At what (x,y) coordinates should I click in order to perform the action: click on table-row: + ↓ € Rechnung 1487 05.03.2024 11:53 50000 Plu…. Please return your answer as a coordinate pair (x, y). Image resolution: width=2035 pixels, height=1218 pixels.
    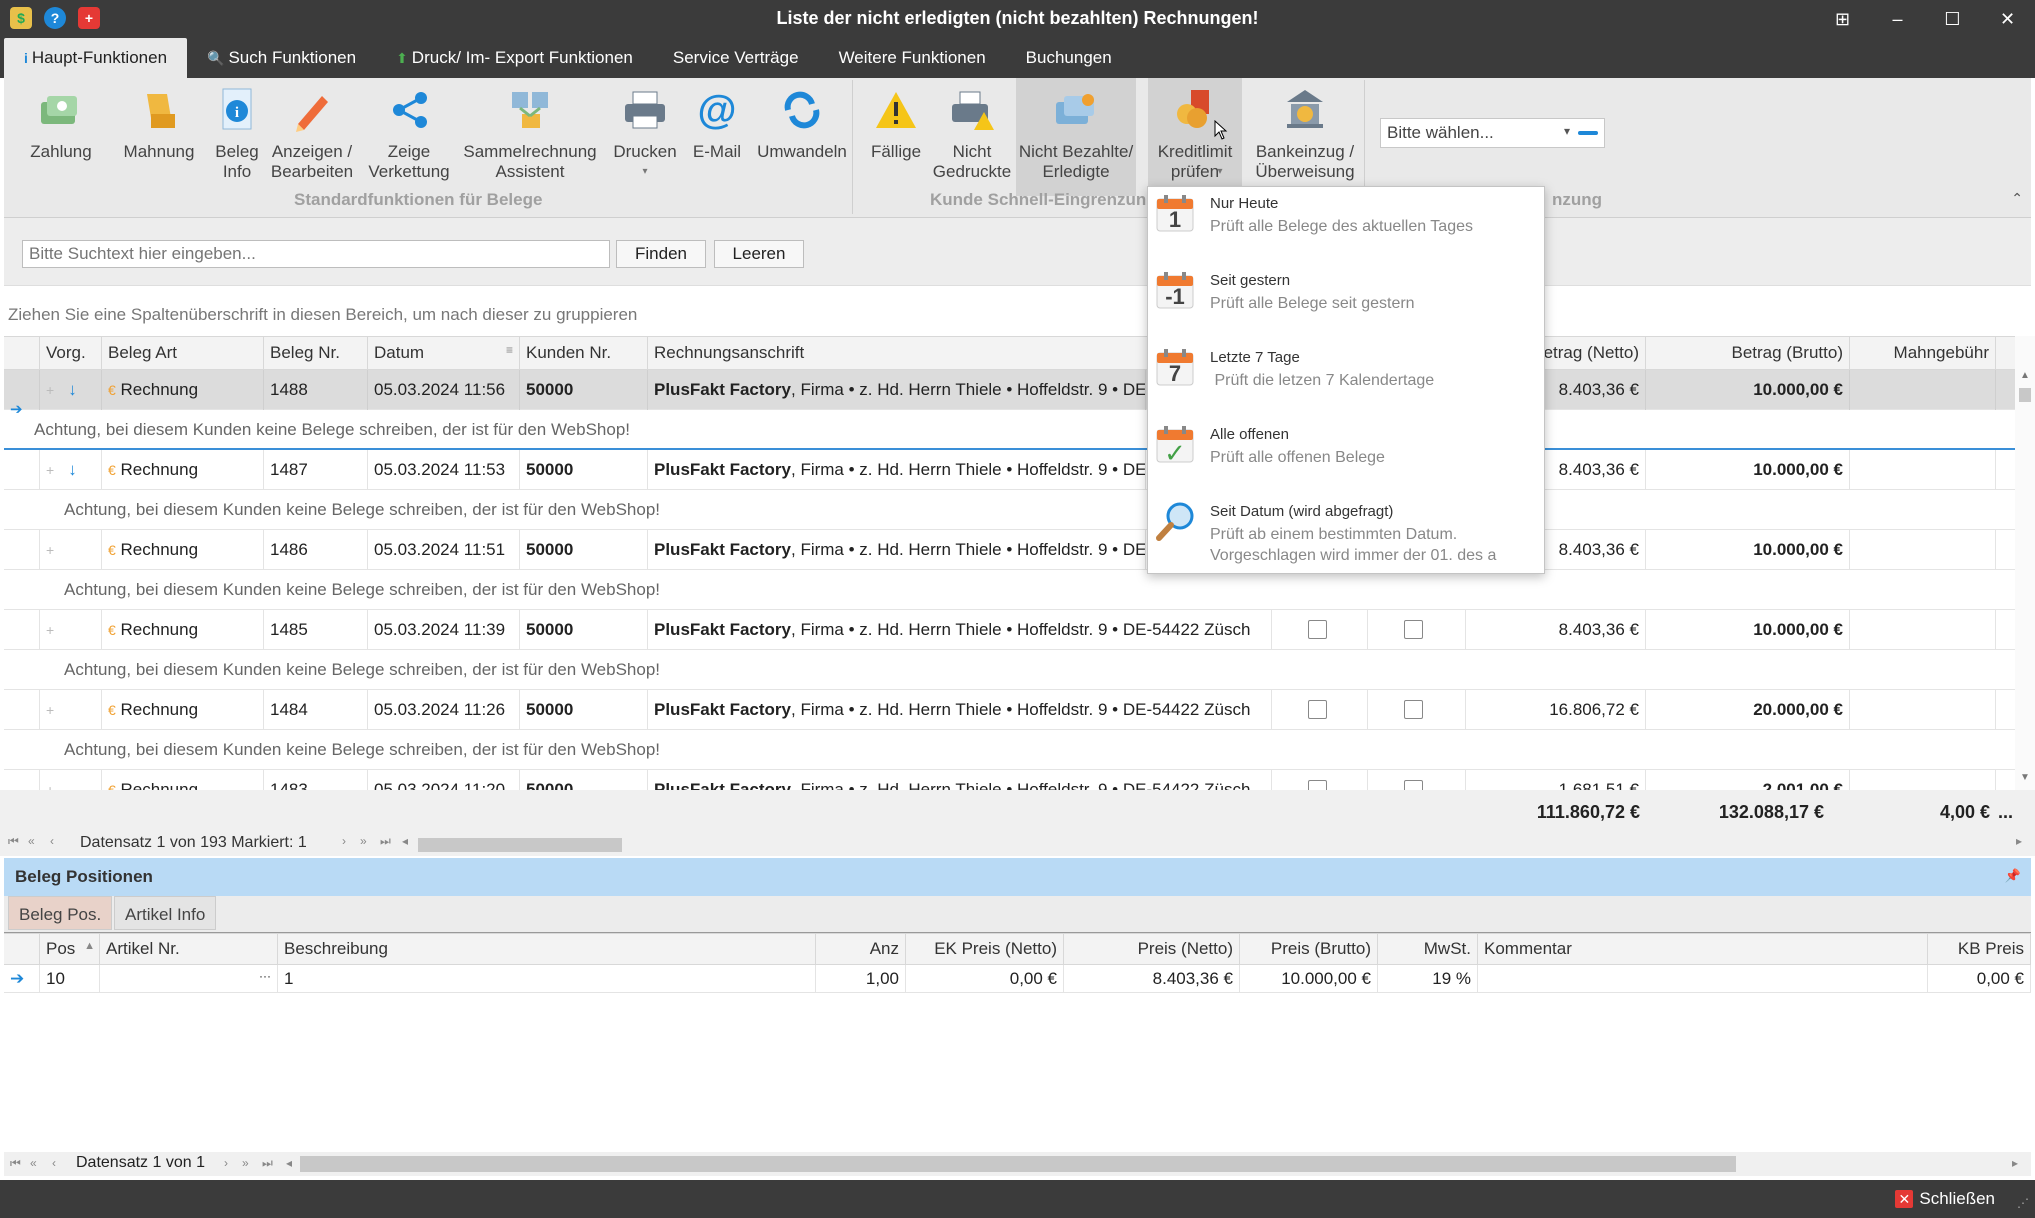
    Looking at the image, I should click on (1009, 470).